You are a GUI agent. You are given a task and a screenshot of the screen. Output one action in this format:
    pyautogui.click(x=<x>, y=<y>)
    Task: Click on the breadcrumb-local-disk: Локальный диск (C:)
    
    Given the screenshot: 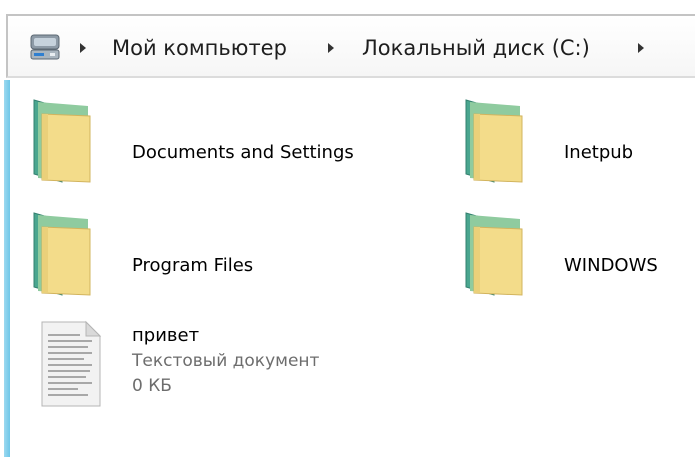 What is the action you would take?
    pyautogui.click(x=476, y=48)
    